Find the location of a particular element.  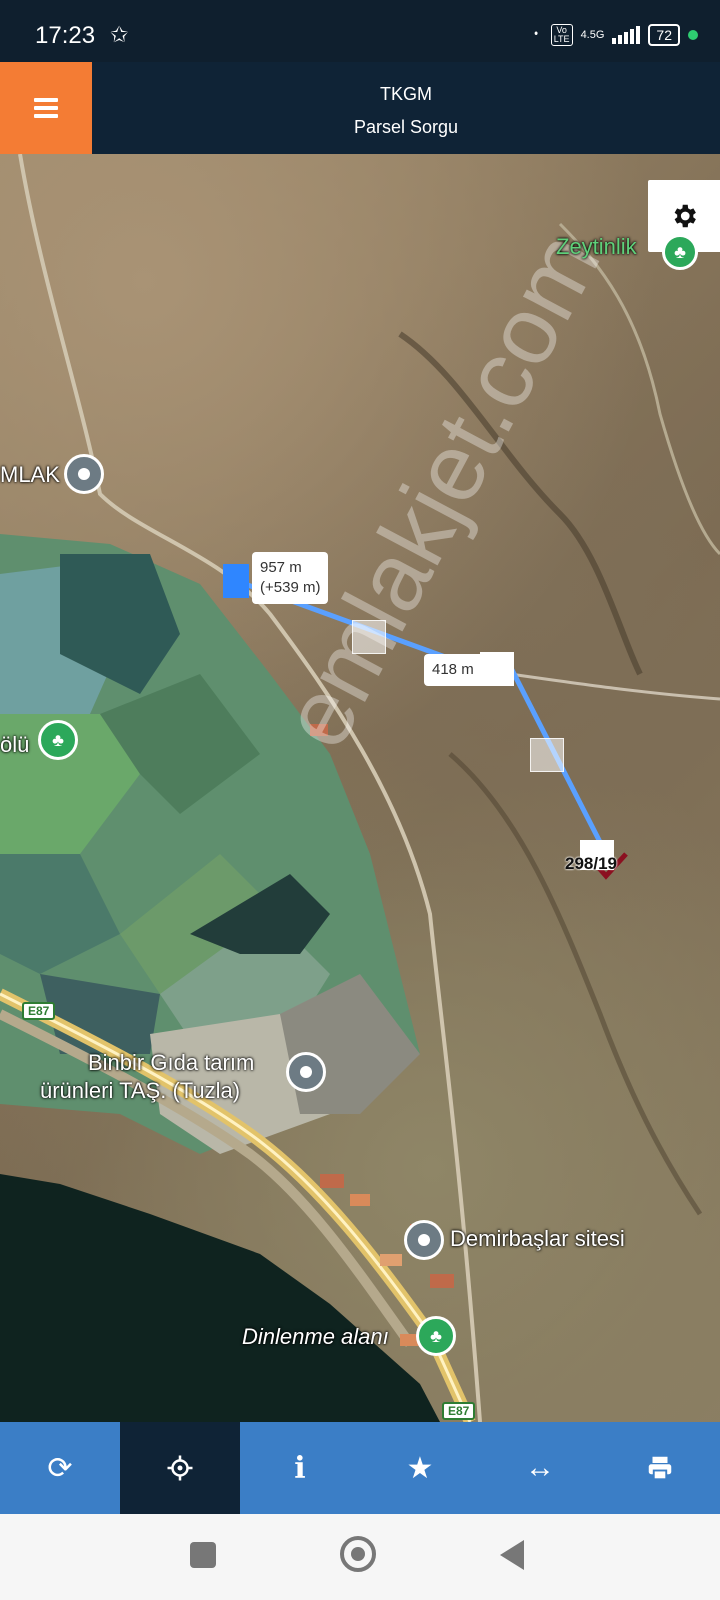

measure-icon: ↔ is located at coordinates (540, 1467).